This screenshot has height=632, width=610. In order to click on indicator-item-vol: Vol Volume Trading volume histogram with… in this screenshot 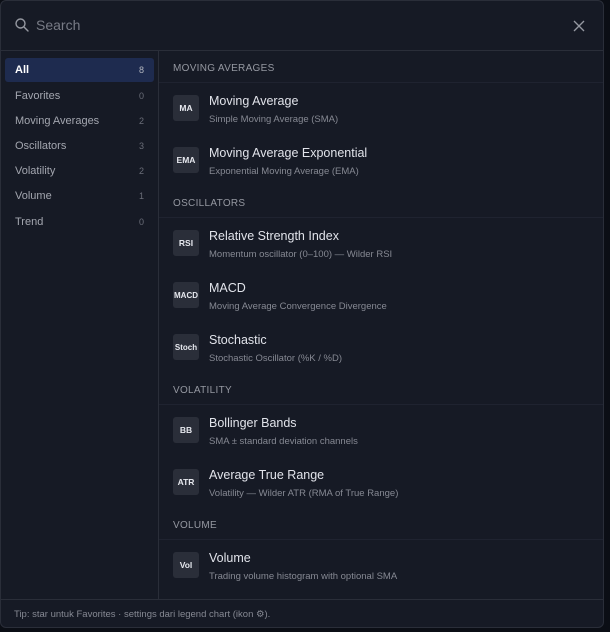, I will do `click(381, 566)`.